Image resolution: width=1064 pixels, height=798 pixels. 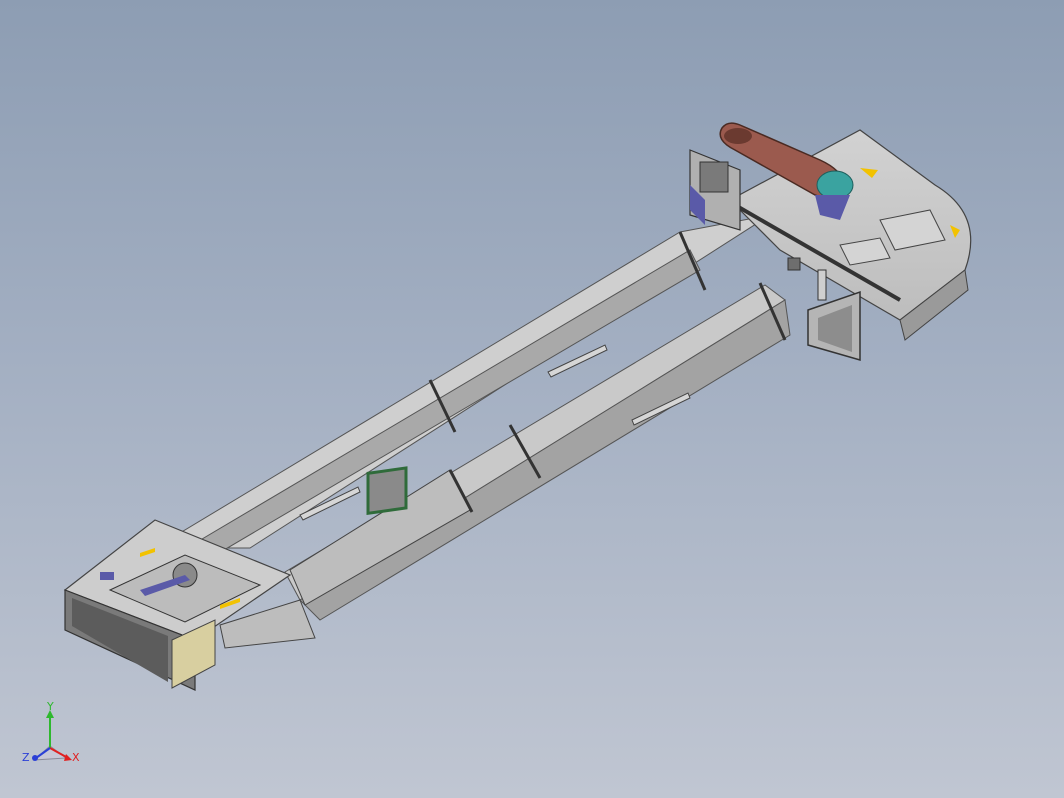 I want to click on z-axis-label: Z, so click(x=26, y=757).